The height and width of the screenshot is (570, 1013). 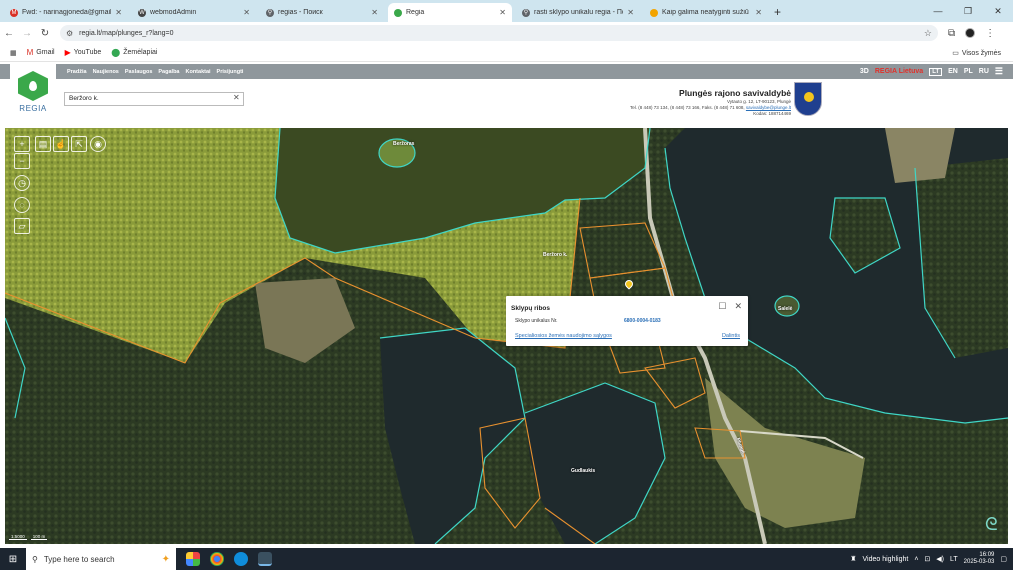 What do you see at coordinates (768, 107) in the screenshot?
I see `municipality-email: savivaldybe@plunge.lt` at bounding box center [768, 107].